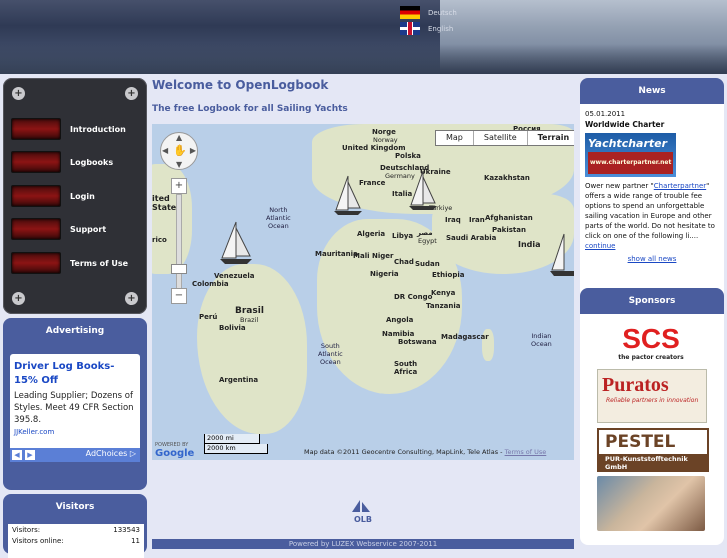 This screenshot has width=727, height=558. I want to click on footer-bar: Powered by LUZEX Webservice 2007-2011, so click(363, 544).